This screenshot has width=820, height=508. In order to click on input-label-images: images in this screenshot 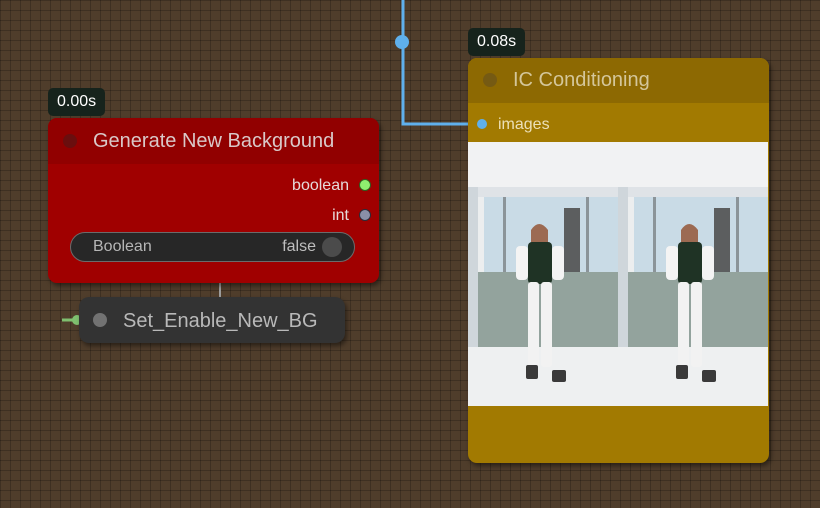, I will do `click(524, 124)`.